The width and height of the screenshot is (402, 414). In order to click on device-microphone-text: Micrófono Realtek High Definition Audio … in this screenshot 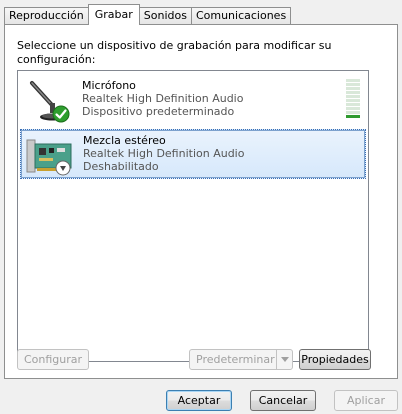, I will do `click(162, 98)`.